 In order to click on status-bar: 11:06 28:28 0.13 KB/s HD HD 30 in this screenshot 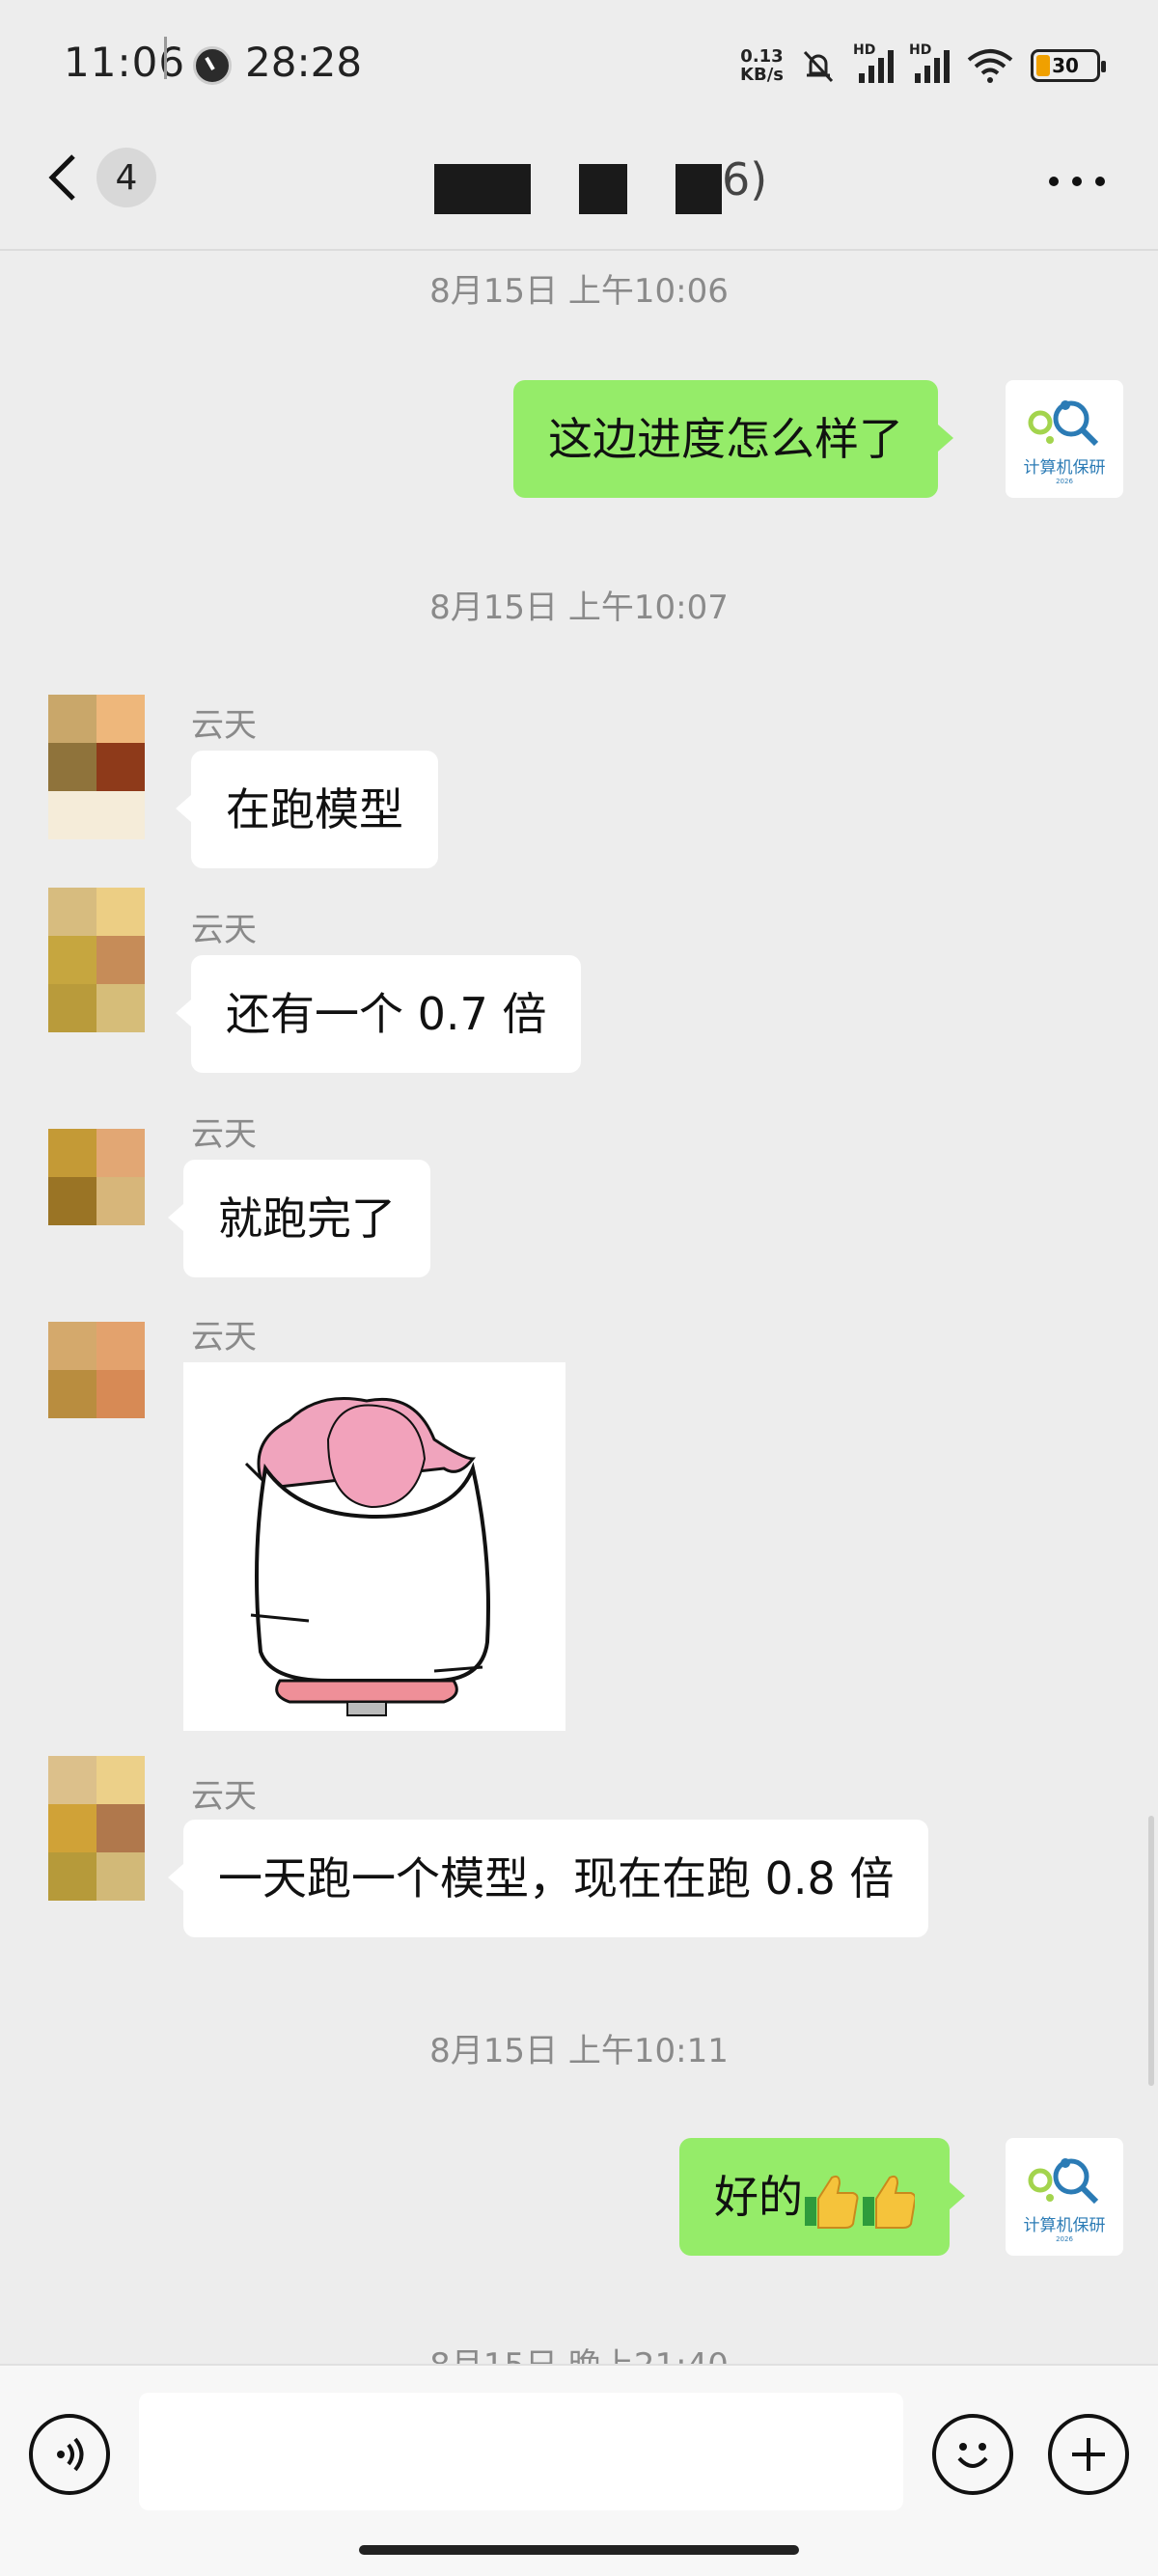, I will do `click(579, 65)`.